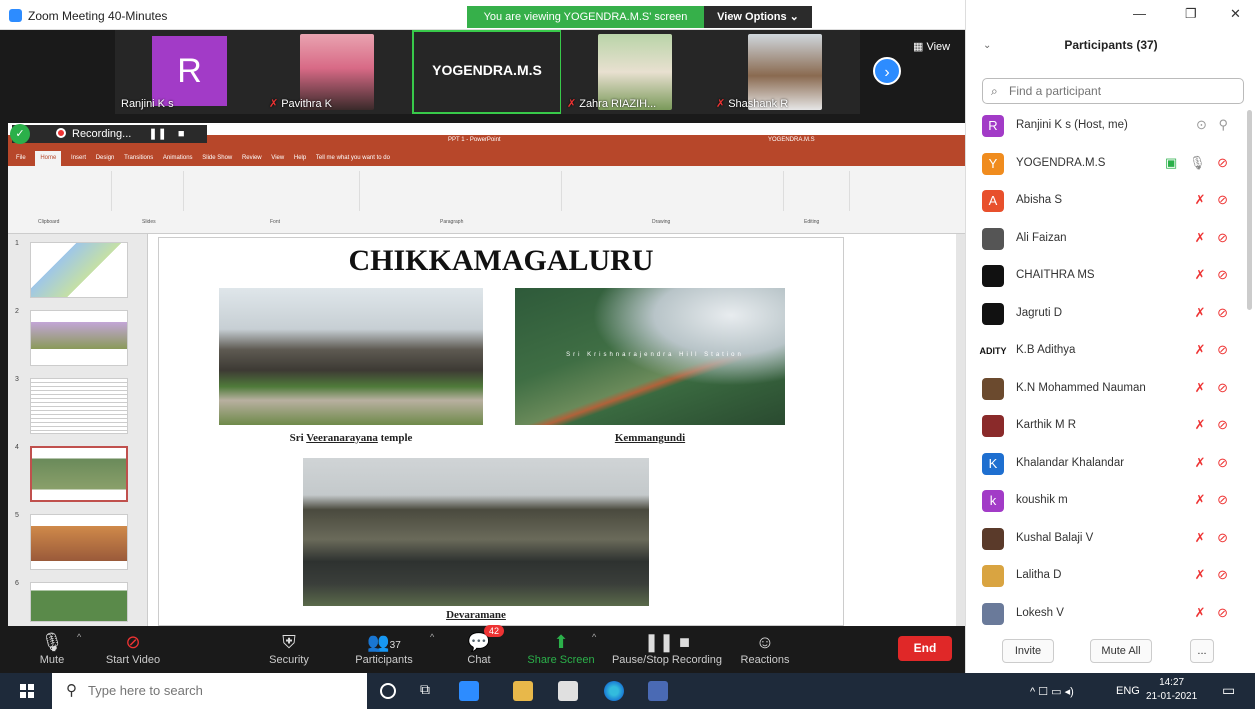 Image resolution: width=1255 pixels, height=709 pixels. I want to click on slide-thumbnail-4-selected, so click(79, 474).